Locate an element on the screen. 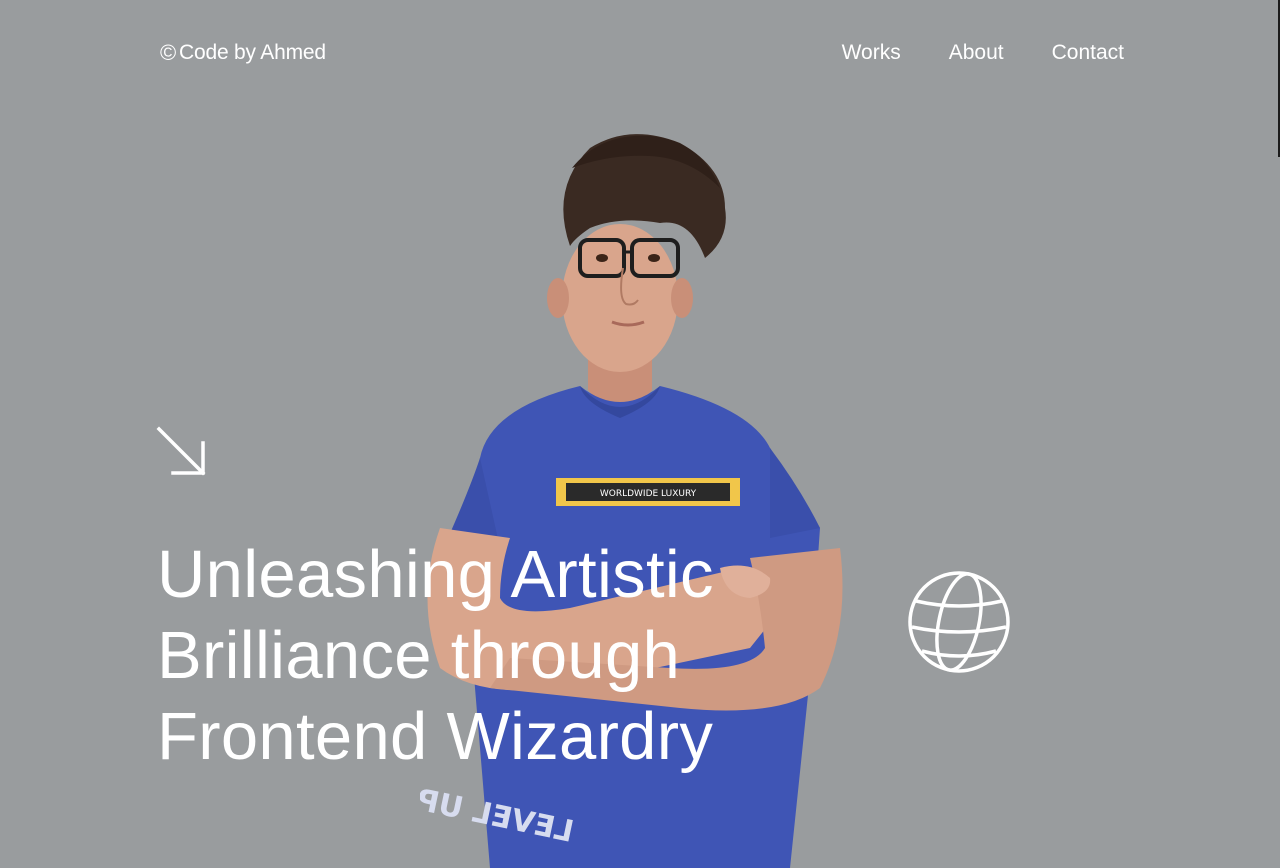 The height and width of the screenshot is (868, 1280). nav-link-about: About is located at coordinates (976, 53).